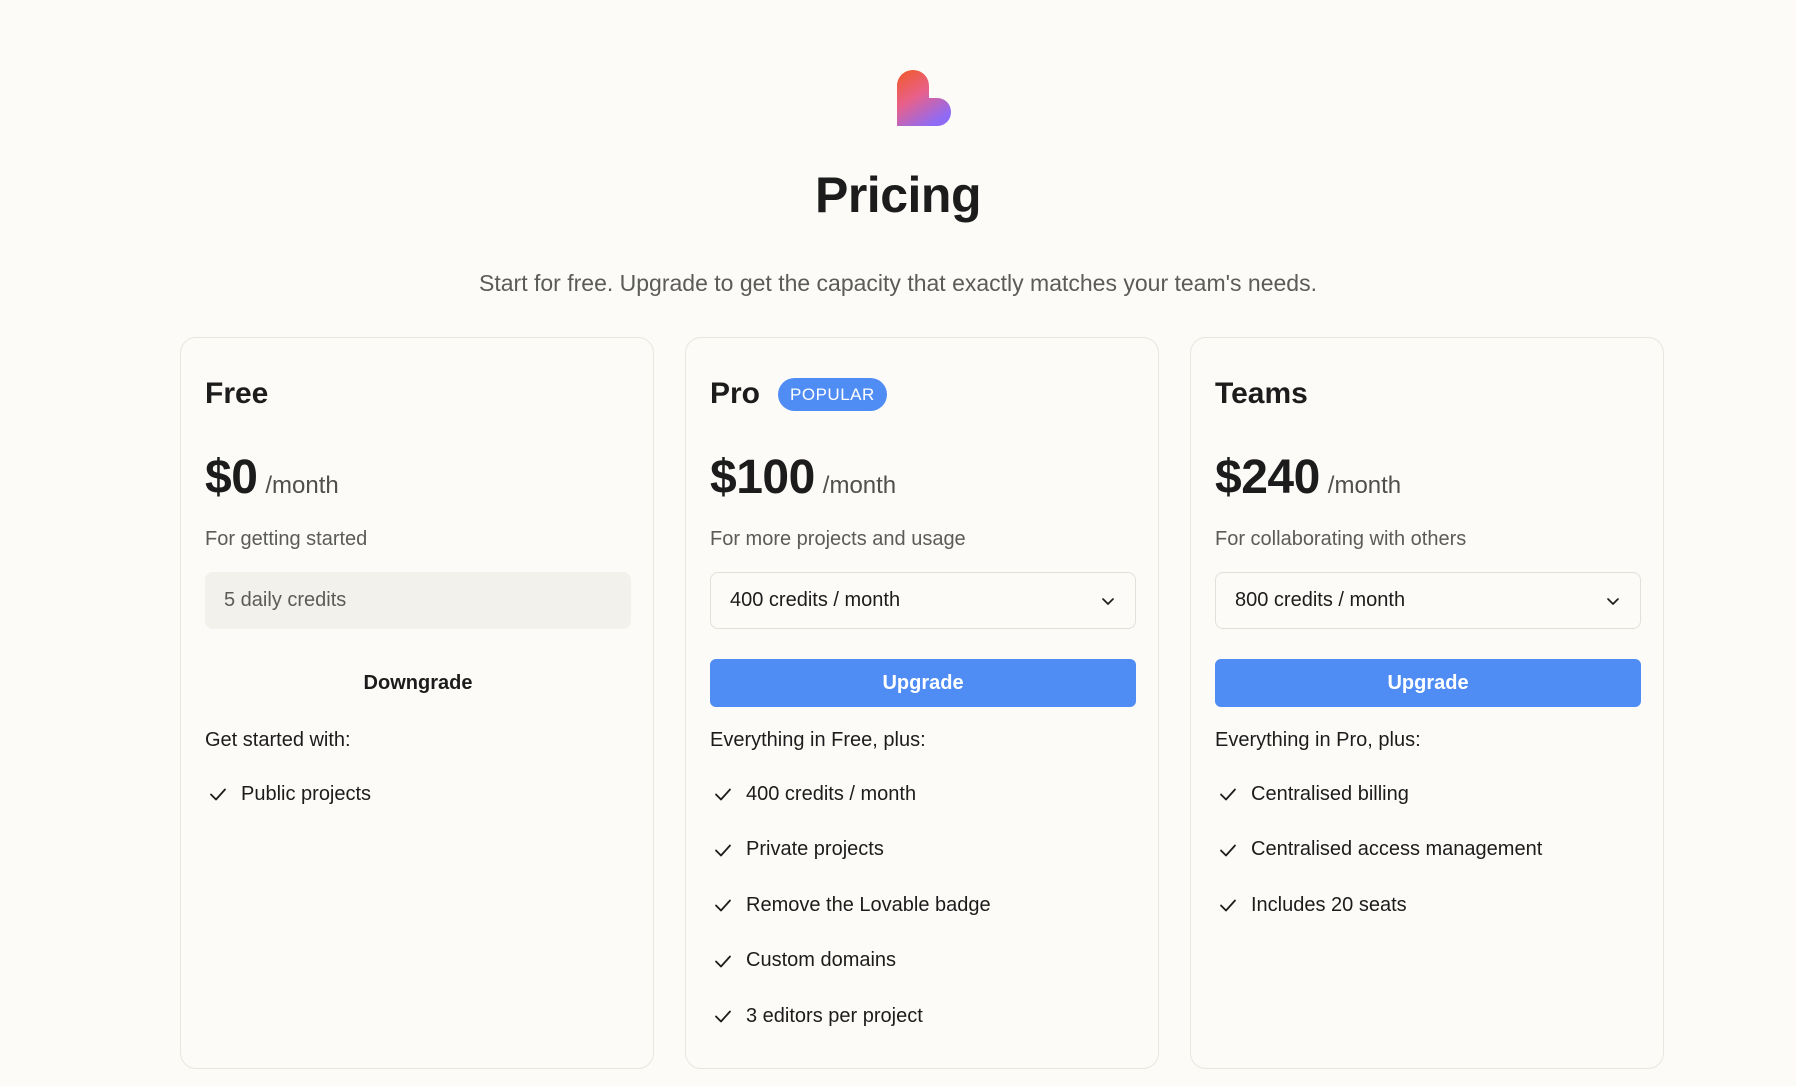 The height and width of the screenshot is (1086, 1796). I want to click on plan-description: For collaborating with others, so click(1341, 539).